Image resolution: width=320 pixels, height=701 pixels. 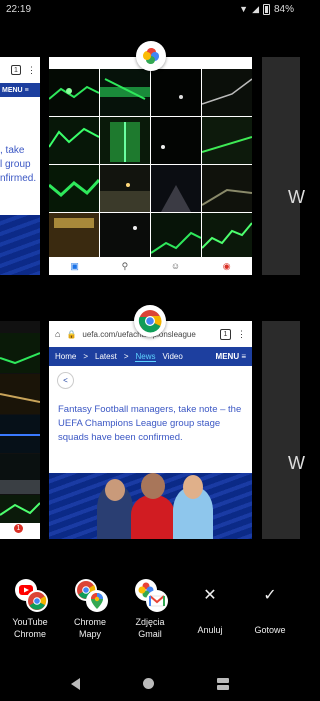 I want to click on app-pair-label: YouTube Chrome, so click(x=30, y=628).